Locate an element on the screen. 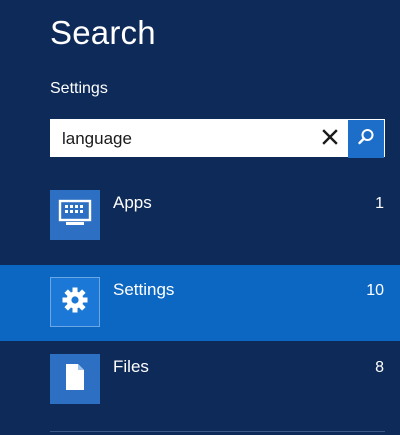  result-count: 1 is located at coordinates (379, 203).